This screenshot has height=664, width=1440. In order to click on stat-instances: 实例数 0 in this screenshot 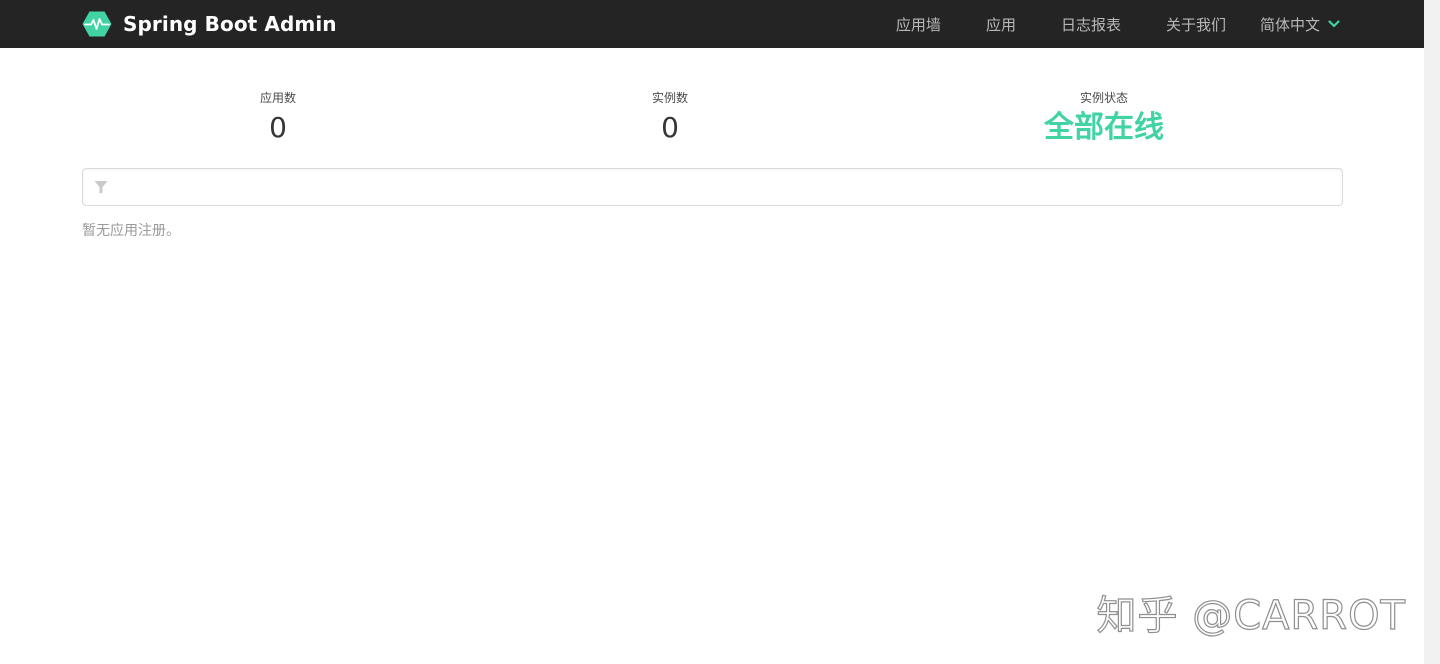, I will do `click(670, 117)`.